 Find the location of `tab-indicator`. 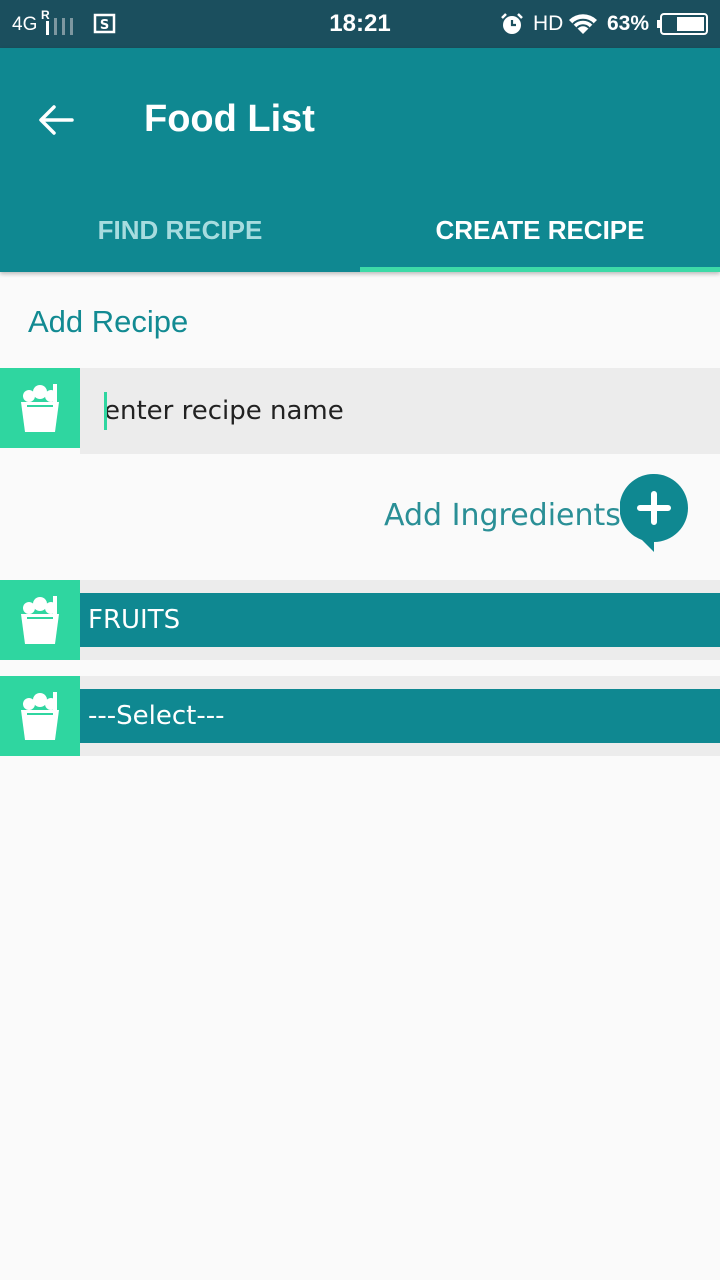

tab-indicator is located at coordinates (540, 269).